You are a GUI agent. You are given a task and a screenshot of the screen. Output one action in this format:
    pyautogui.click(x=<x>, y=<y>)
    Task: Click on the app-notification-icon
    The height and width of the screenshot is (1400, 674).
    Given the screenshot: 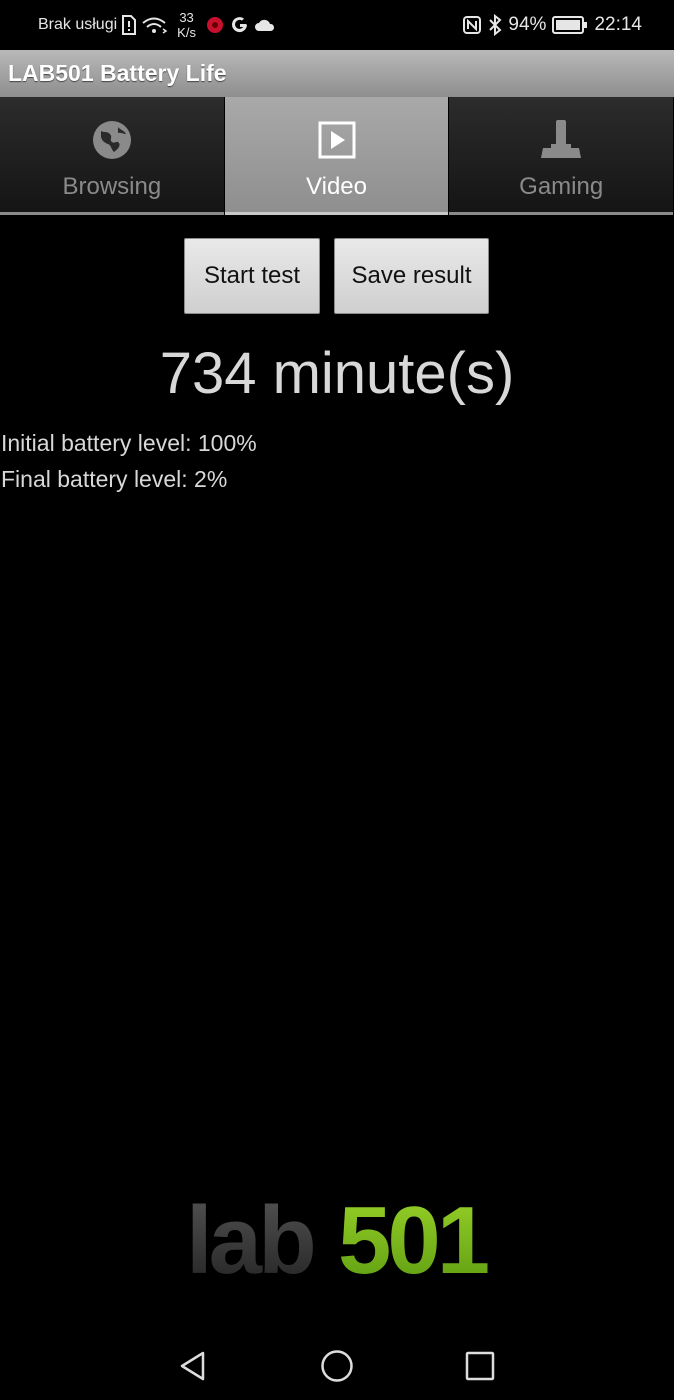 What is the action you would take?
    pyautogui.click(x=215, y=25)
    